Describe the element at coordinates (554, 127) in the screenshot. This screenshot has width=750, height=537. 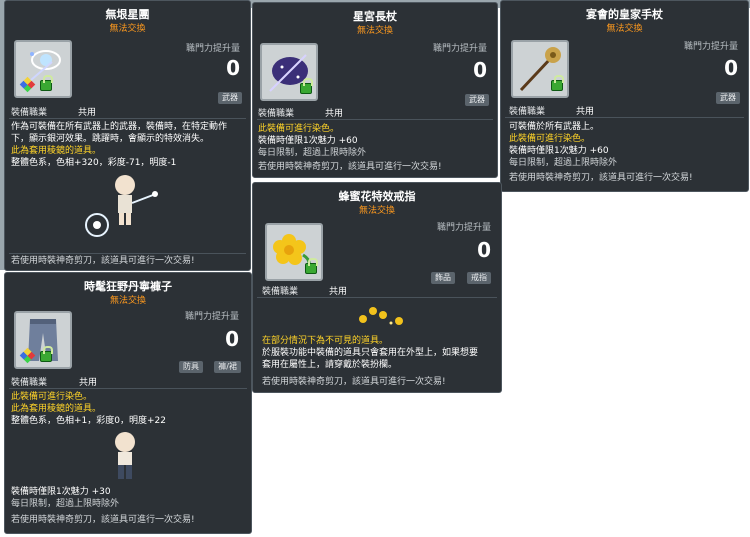
I see `description-line: 可裝備於所有武器上。` at that location.